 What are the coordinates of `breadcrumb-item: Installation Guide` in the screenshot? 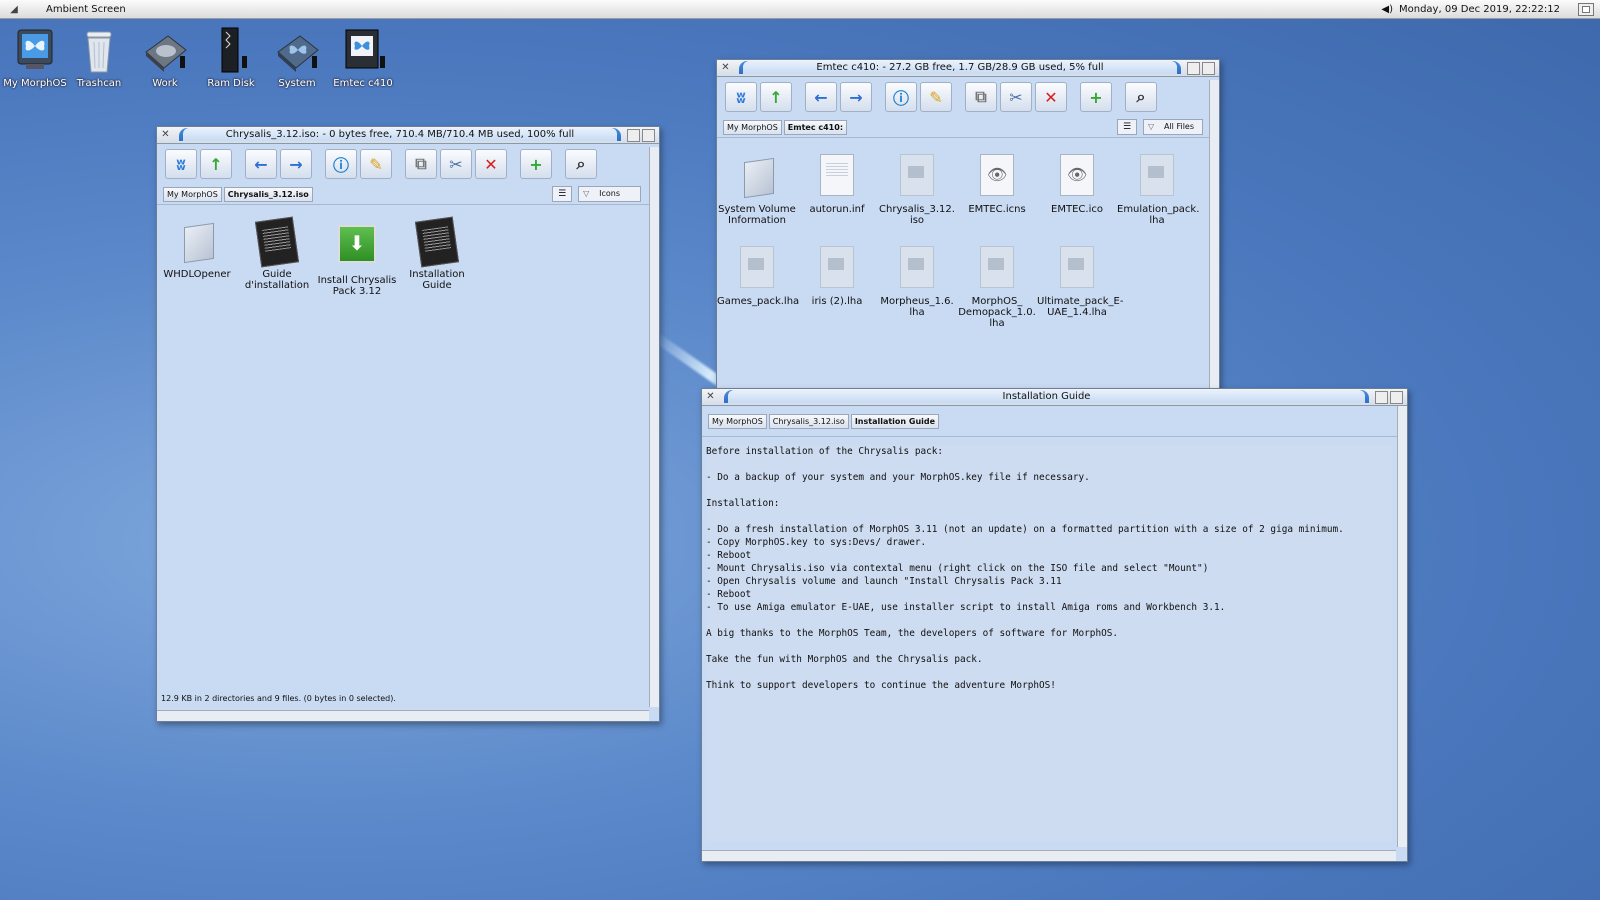 It's located at (895, 421).